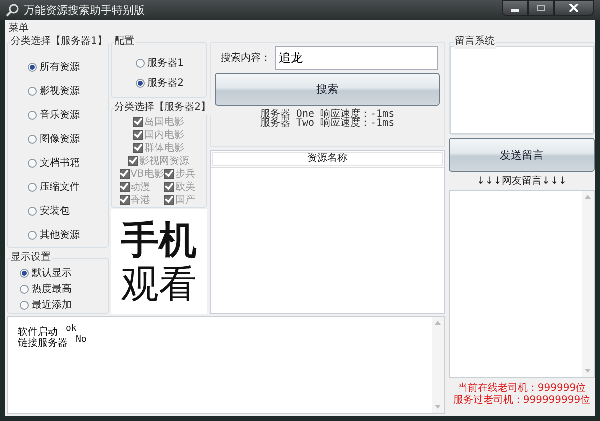 The width and height of the screenshot is (600, 421). Describe the element at coordinates (522, 155) in the screenshot. I see `send-message-button: 发送留言` at that location.